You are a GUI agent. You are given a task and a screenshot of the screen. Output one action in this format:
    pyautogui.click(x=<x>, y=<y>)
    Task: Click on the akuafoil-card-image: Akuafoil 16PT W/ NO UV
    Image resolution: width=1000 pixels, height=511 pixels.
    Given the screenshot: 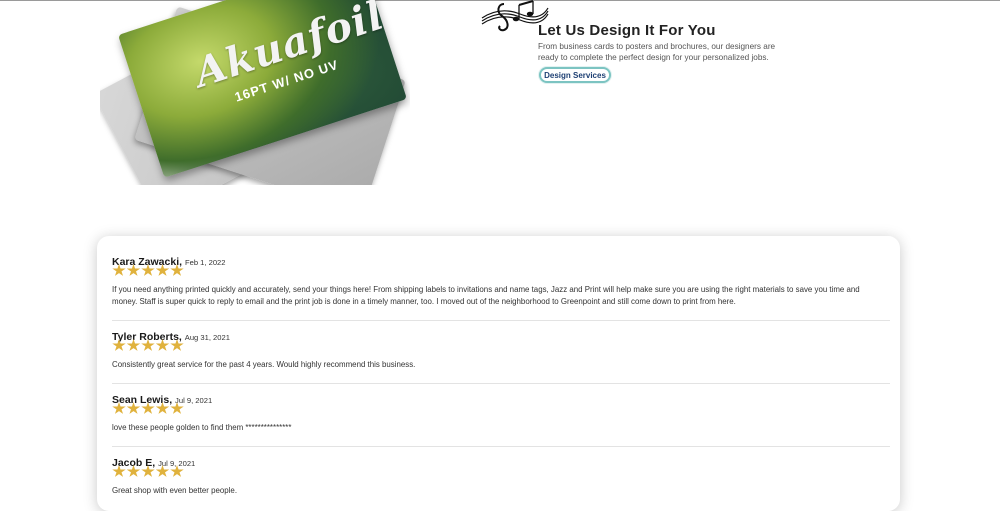 What is the action you would take?
    pyautogui.click(x=255, y=92)
    